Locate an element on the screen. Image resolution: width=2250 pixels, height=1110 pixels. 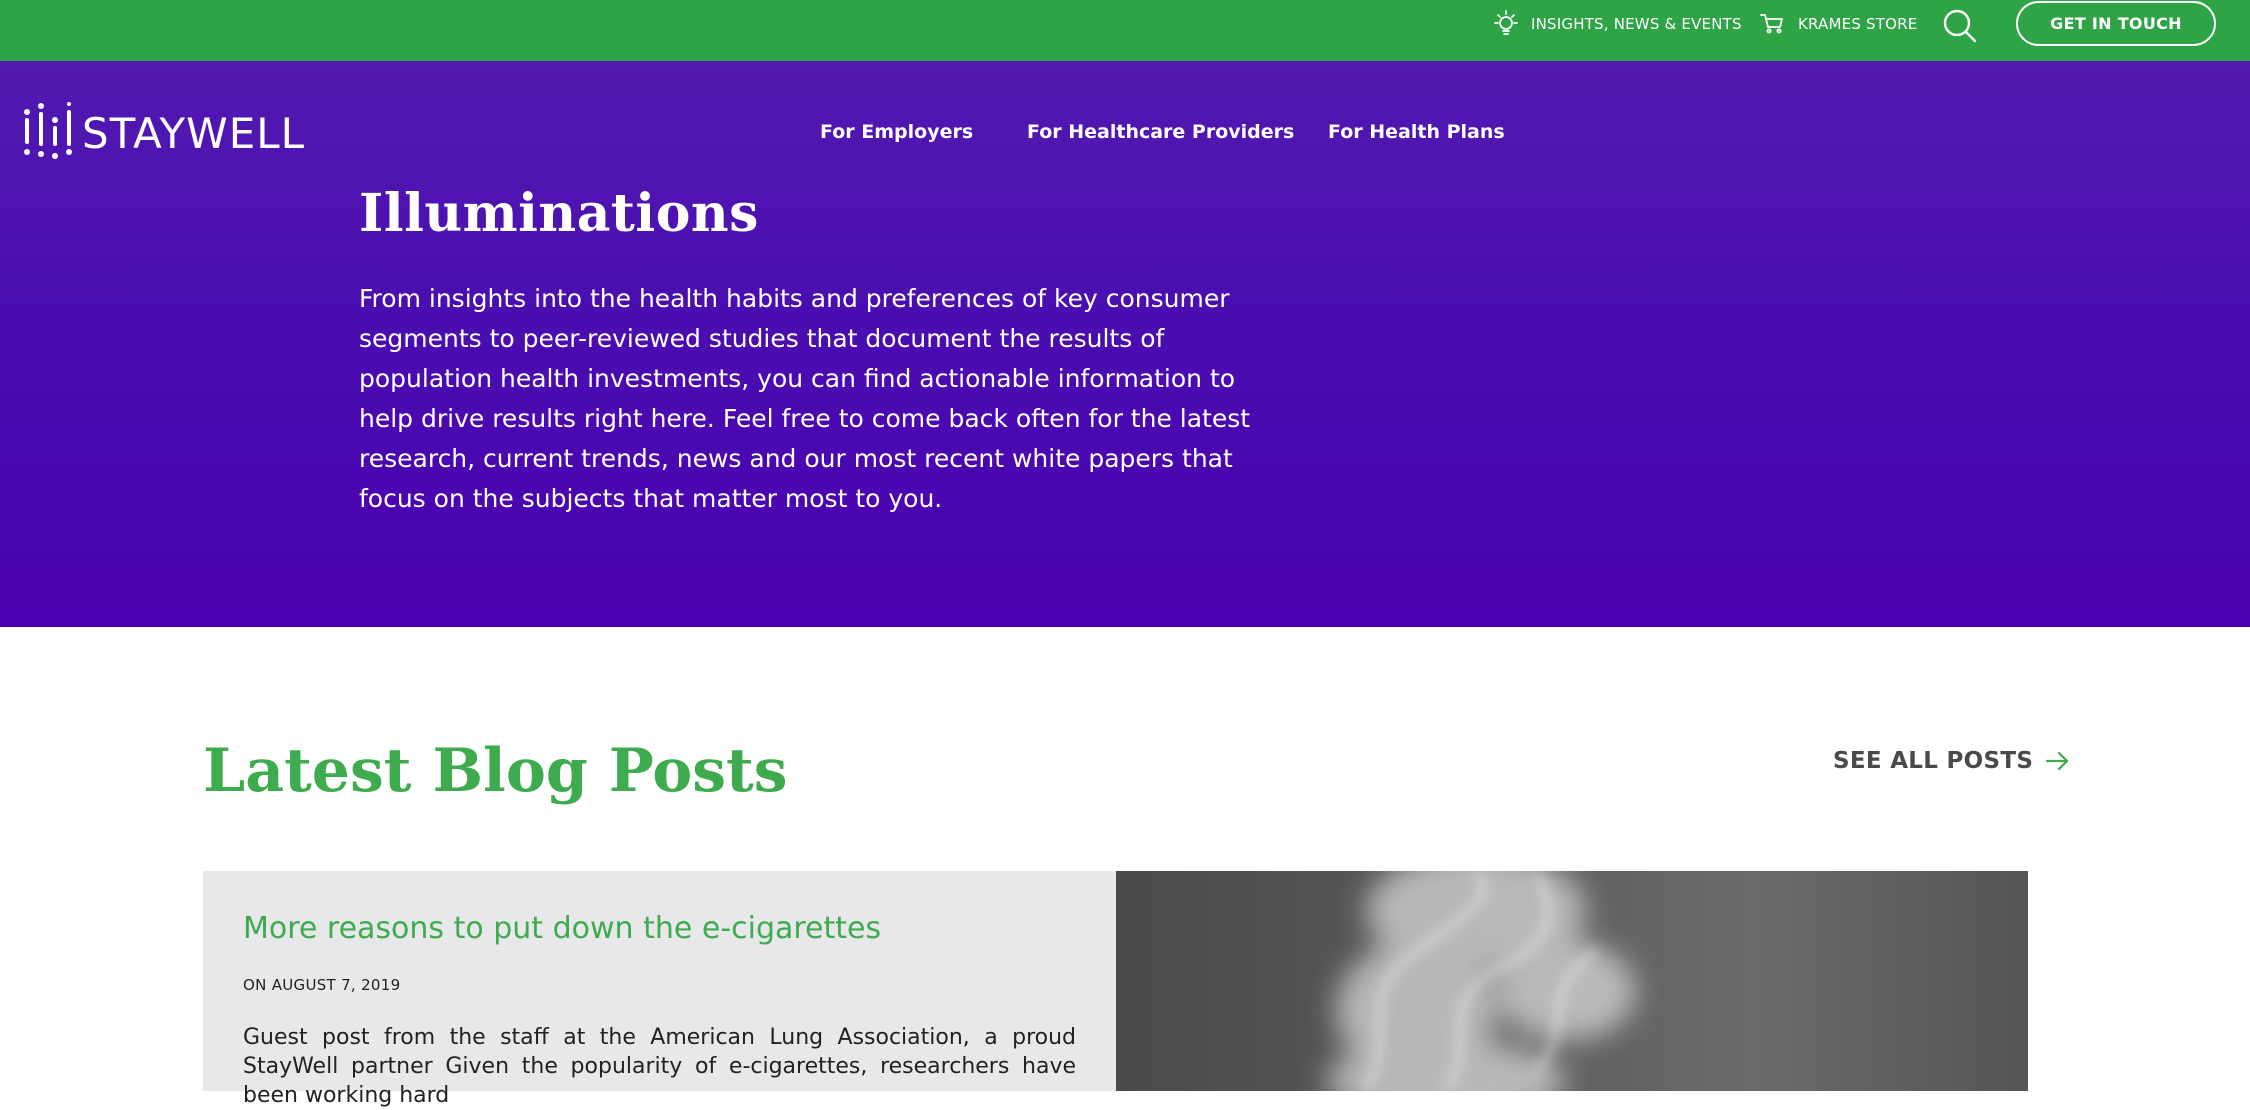
get-in-touch-button: GET IN TOUCH is located at coordinates (2116, 23).